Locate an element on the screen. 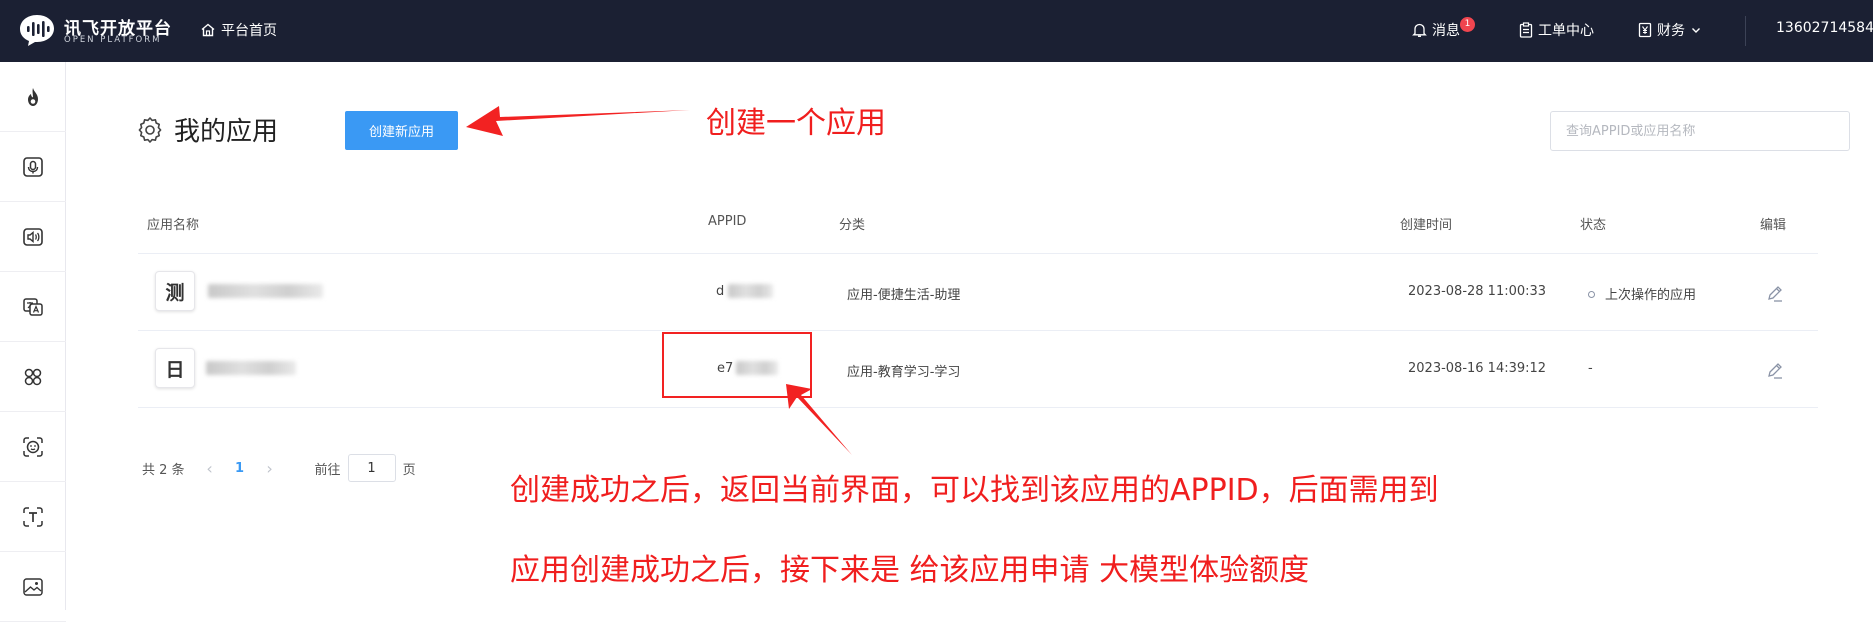 The image size is (1873, 622). page-suffix: 页 is located at coordinates (409, 470).